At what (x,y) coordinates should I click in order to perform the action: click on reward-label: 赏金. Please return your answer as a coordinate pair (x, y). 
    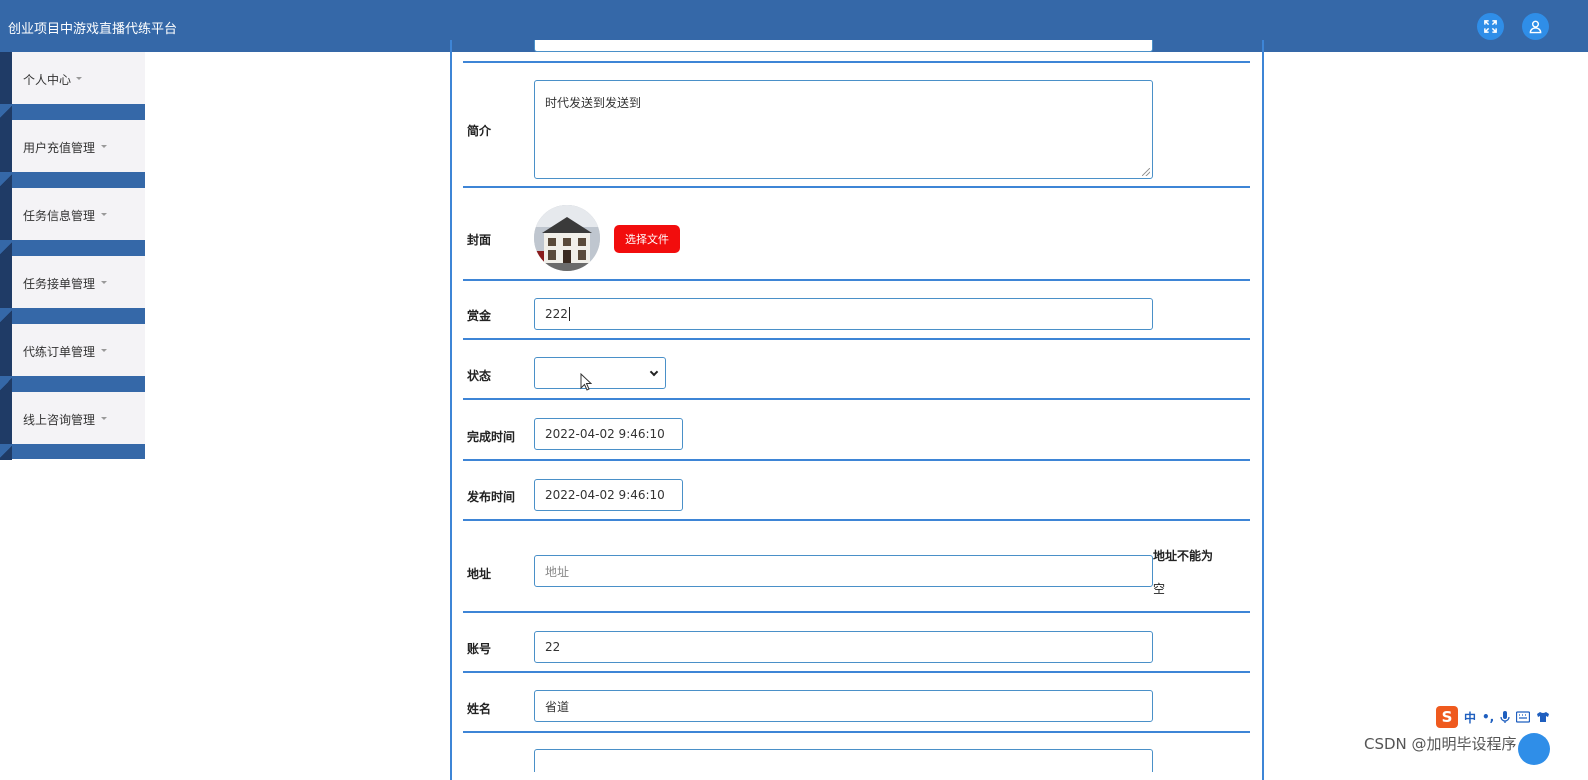
    Looking at the image, I should click on (479, 316).